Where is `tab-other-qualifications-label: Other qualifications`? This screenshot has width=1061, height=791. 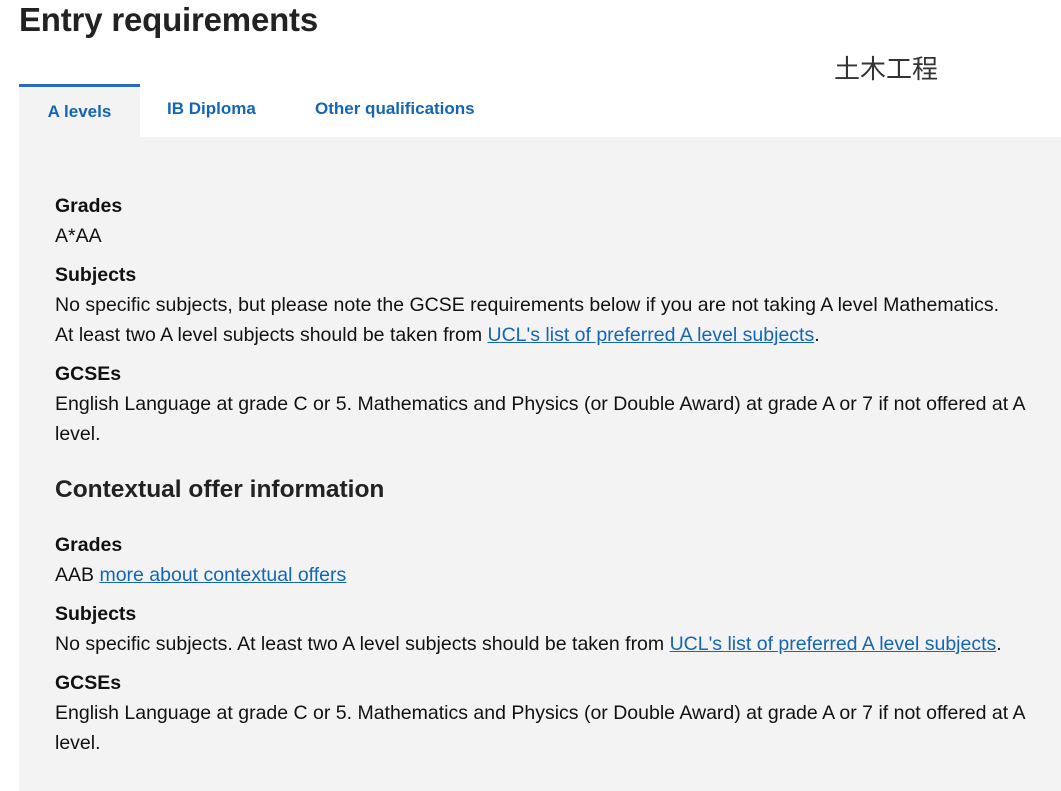 tab-other-qualifications-label: Other qualifications is located at coordinates (395, 108).